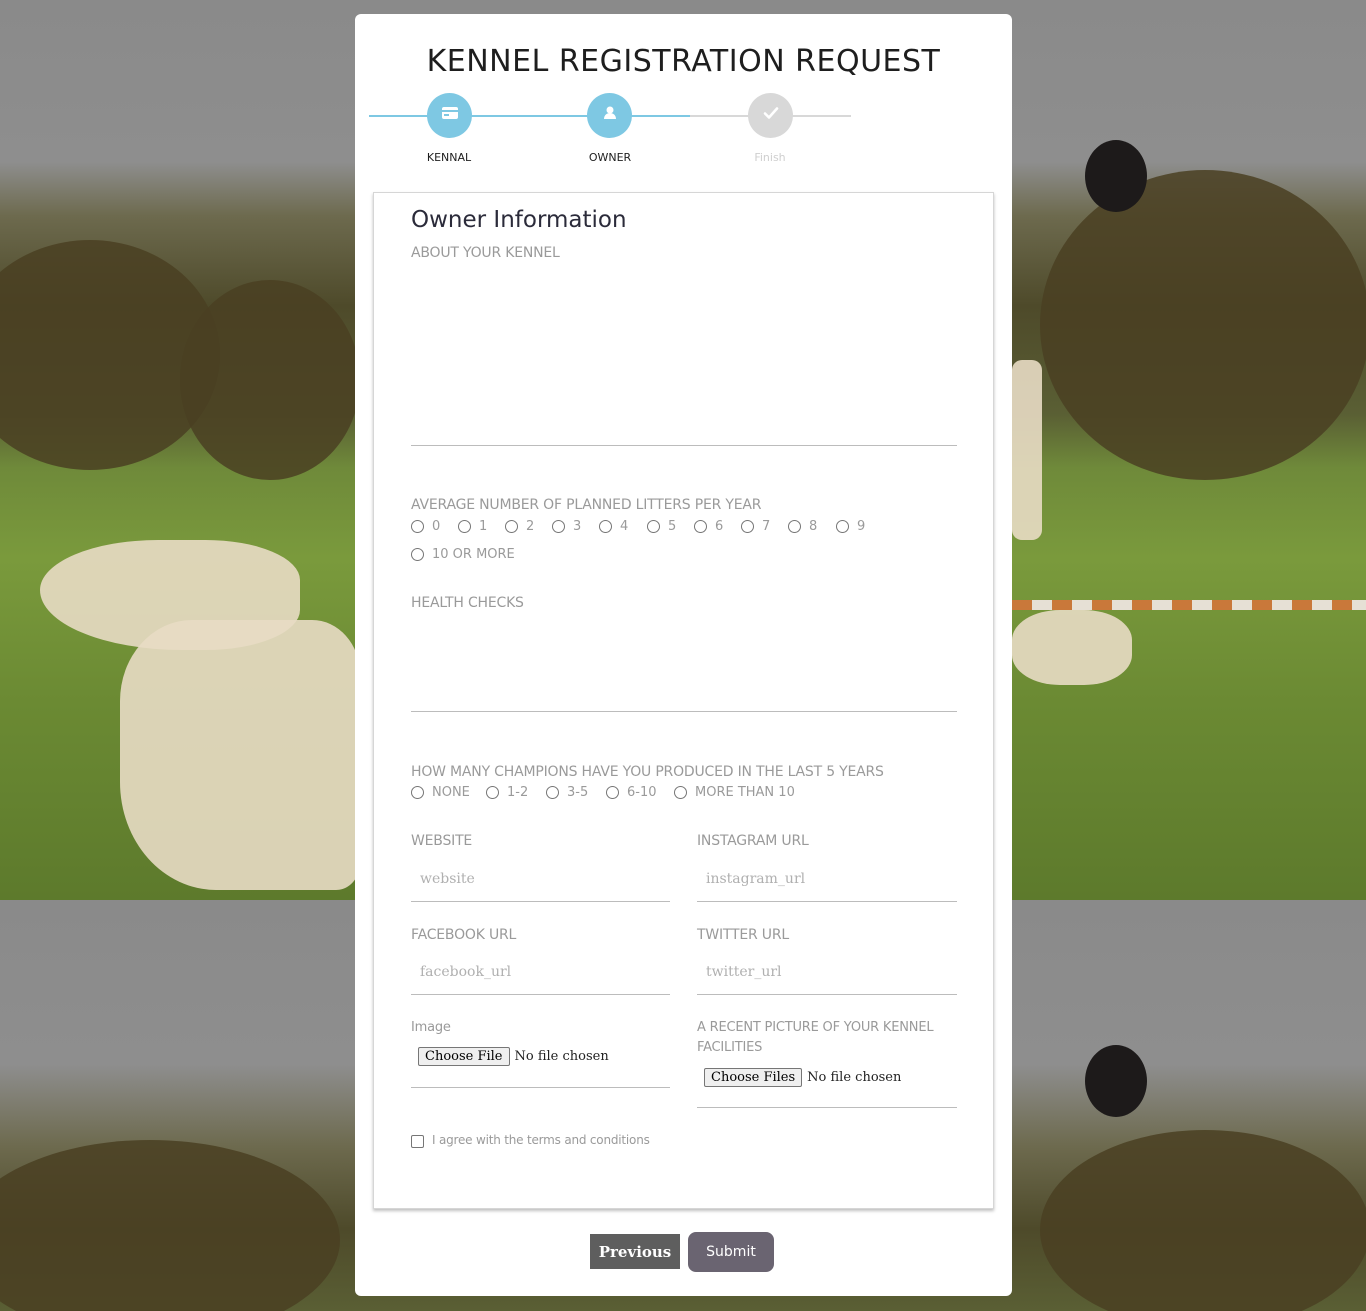 The image size is (1366, 1311). I want to click on credit-card-icon, so click(450, 115).